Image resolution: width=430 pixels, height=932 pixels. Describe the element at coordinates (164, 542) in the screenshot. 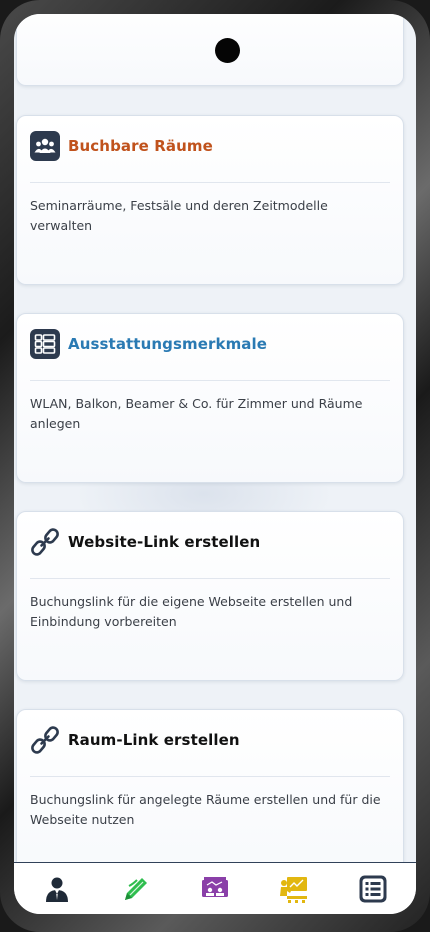

I see `card-title: Website-Link erstellen` at that location.